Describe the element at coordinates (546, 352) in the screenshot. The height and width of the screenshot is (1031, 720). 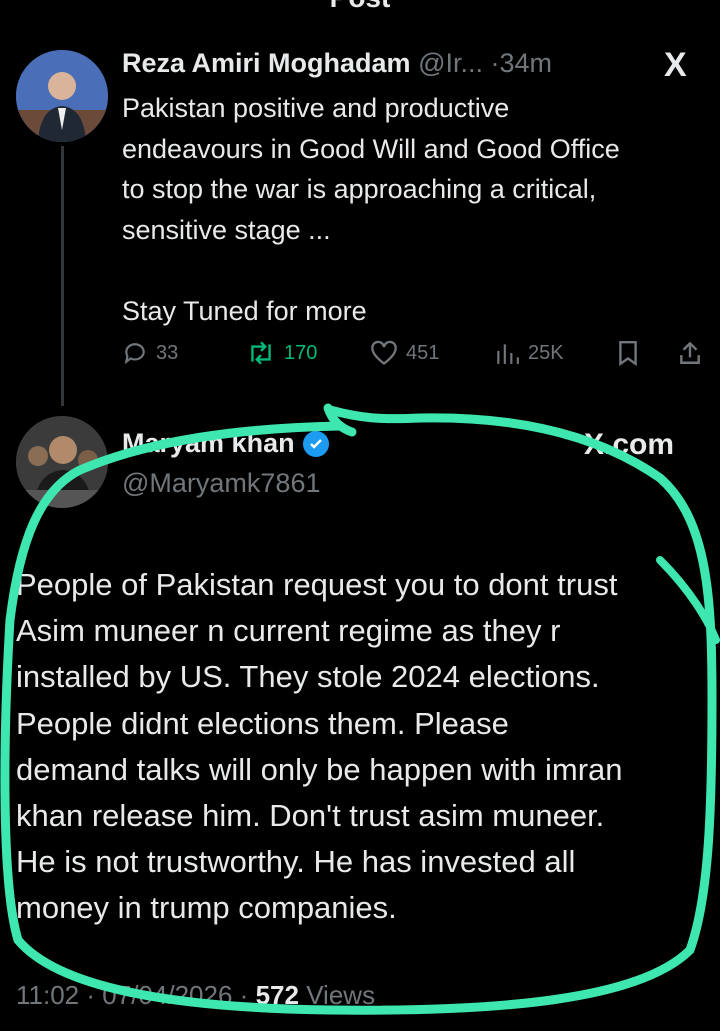
I see `views-count: 25K` at that location.